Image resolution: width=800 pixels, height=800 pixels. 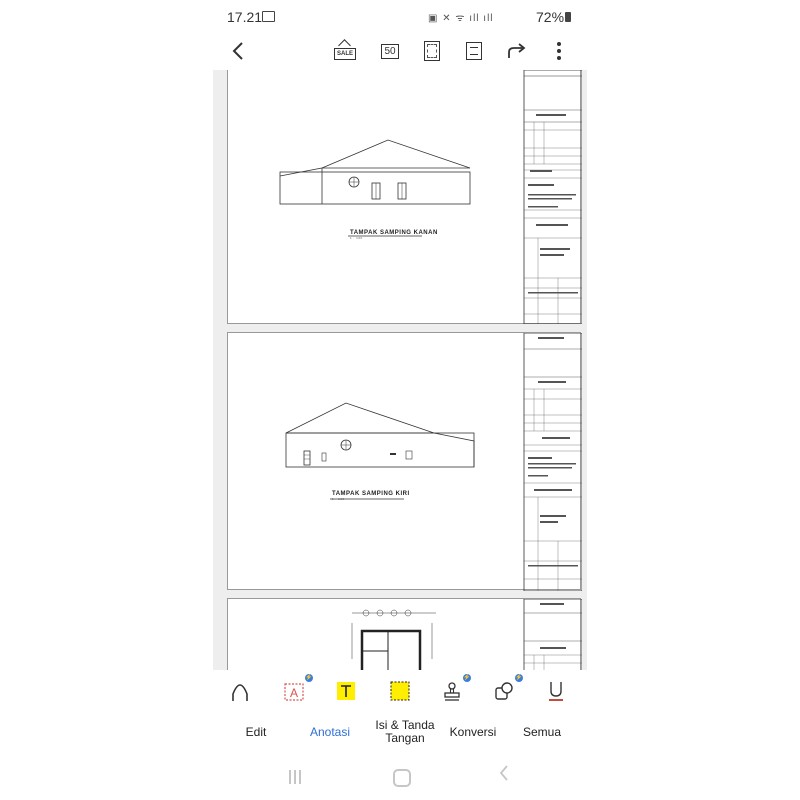 I want to click on document-page: TAMPAK SAMPING KIRI 1 : 100, so click(x=404, y=461).